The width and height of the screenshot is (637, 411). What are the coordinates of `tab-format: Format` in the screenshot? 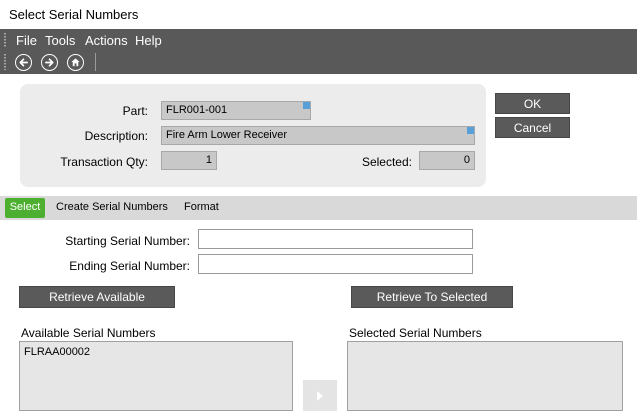 It's located at (201, 207).